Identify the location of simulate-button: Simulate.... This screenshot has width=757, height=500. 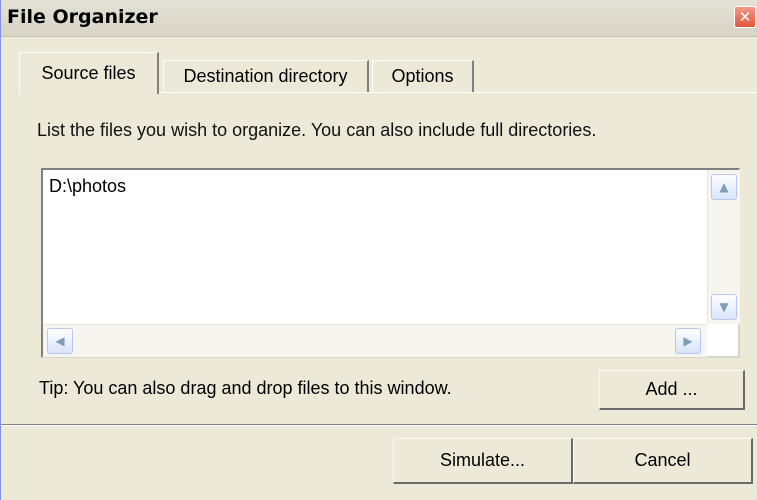
(483, 461).